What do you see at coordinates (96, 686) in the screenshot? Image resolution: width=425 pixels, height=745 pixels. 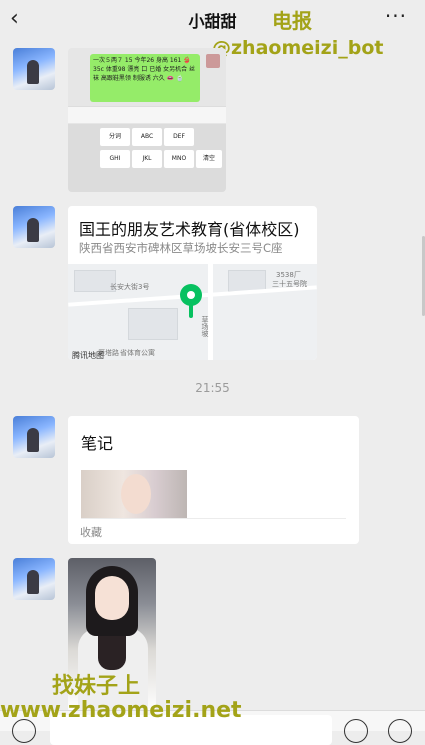 I see `watermark-bottom-1: 找妹子上` at bounding box center [96, 686].